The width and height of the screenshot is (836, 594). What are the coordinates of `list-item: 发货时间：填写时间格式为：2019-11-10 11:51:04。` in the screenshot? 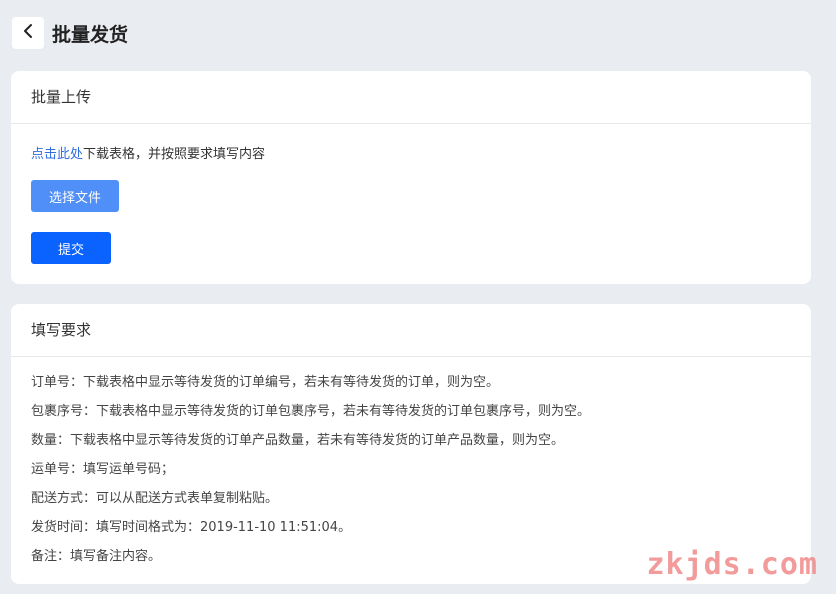 It's located at (191, 527).